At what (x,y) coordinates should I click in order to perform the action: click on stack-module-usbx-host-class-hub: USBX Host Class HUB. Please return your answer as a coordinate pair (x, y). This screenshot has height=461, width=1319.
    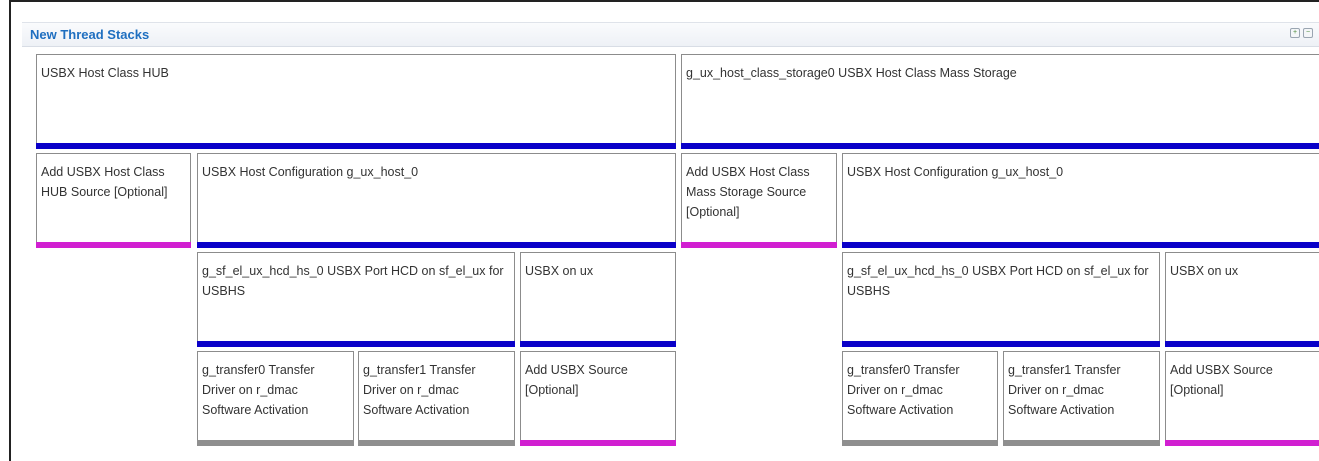
    Looking at the image, I should click on (356, 101).